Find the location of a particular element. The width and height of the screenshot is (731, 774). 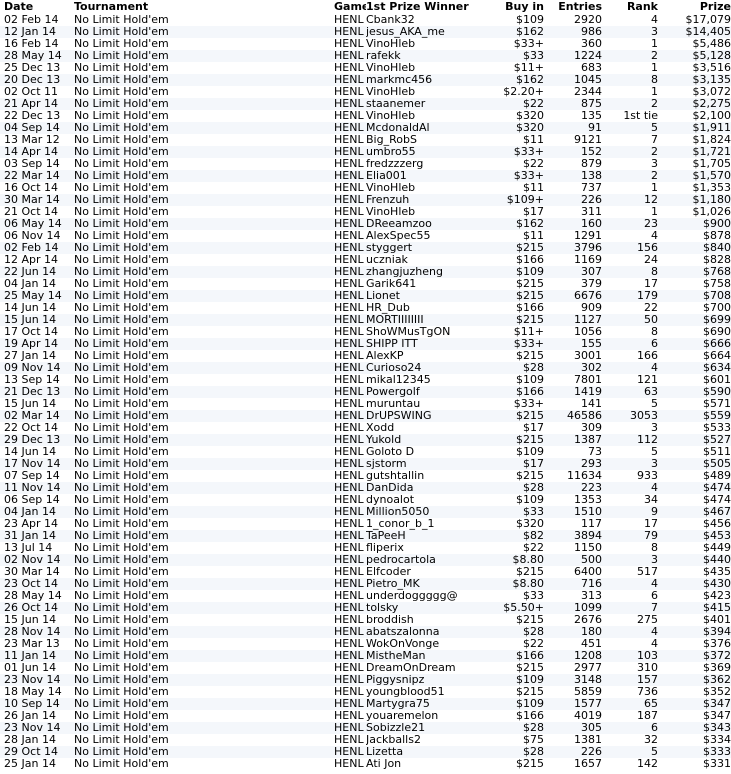

cell-date: 06 Sep 14 is located at coordinates (37, 500).